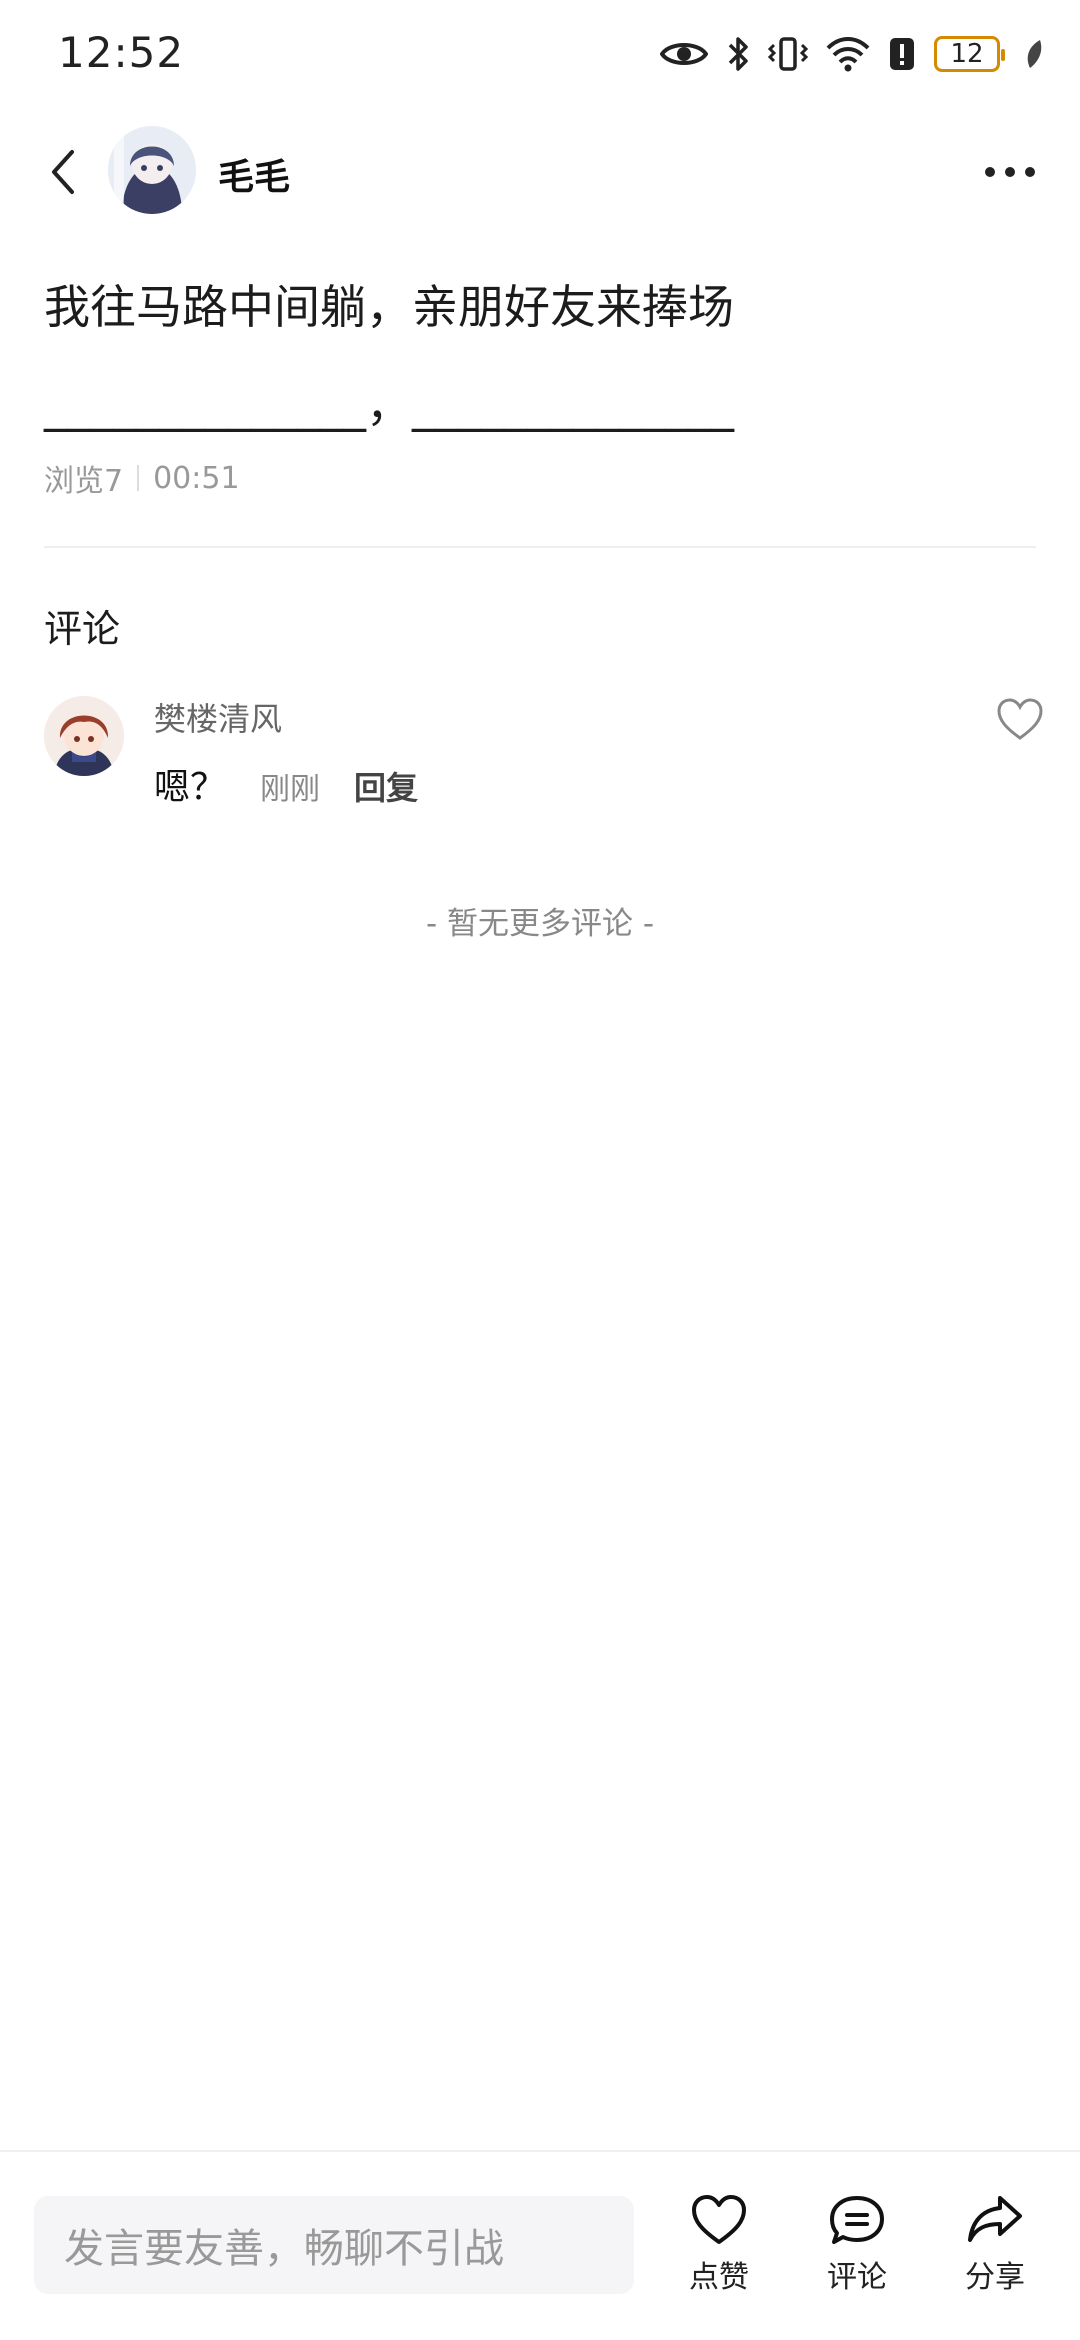  What do you see at coordinates (196, 478) in the screenshot?
I see `post-time: 00:51` at bounding box center [196, 478].